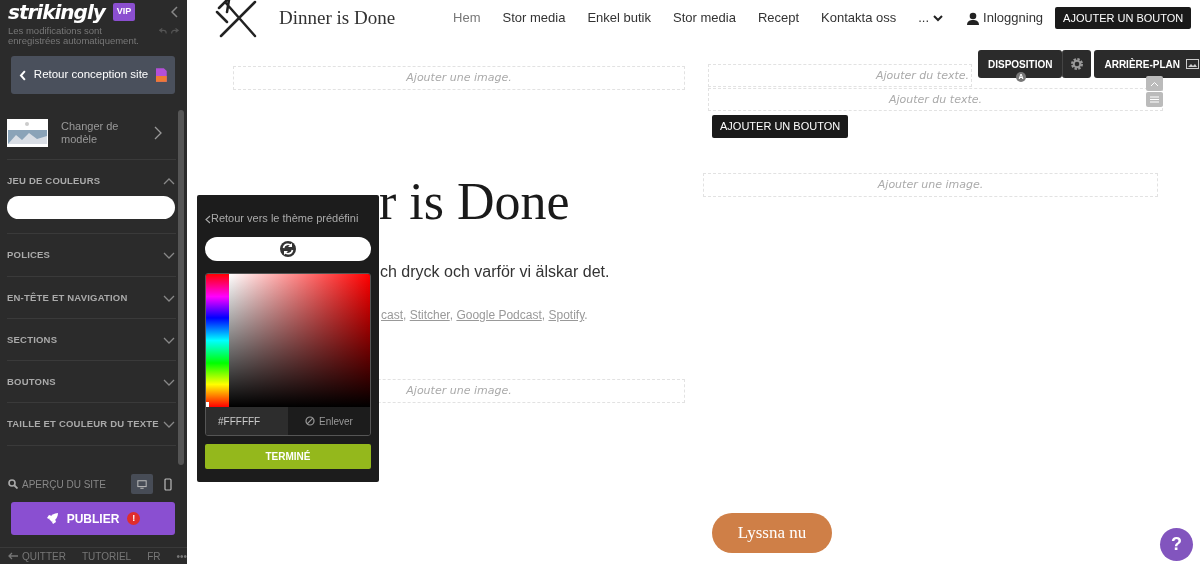 The width and height of the screenshot is (1200, 564). Describe the element at coordinates (13, 484) in the screenshot. I see `search-icon` at that location.